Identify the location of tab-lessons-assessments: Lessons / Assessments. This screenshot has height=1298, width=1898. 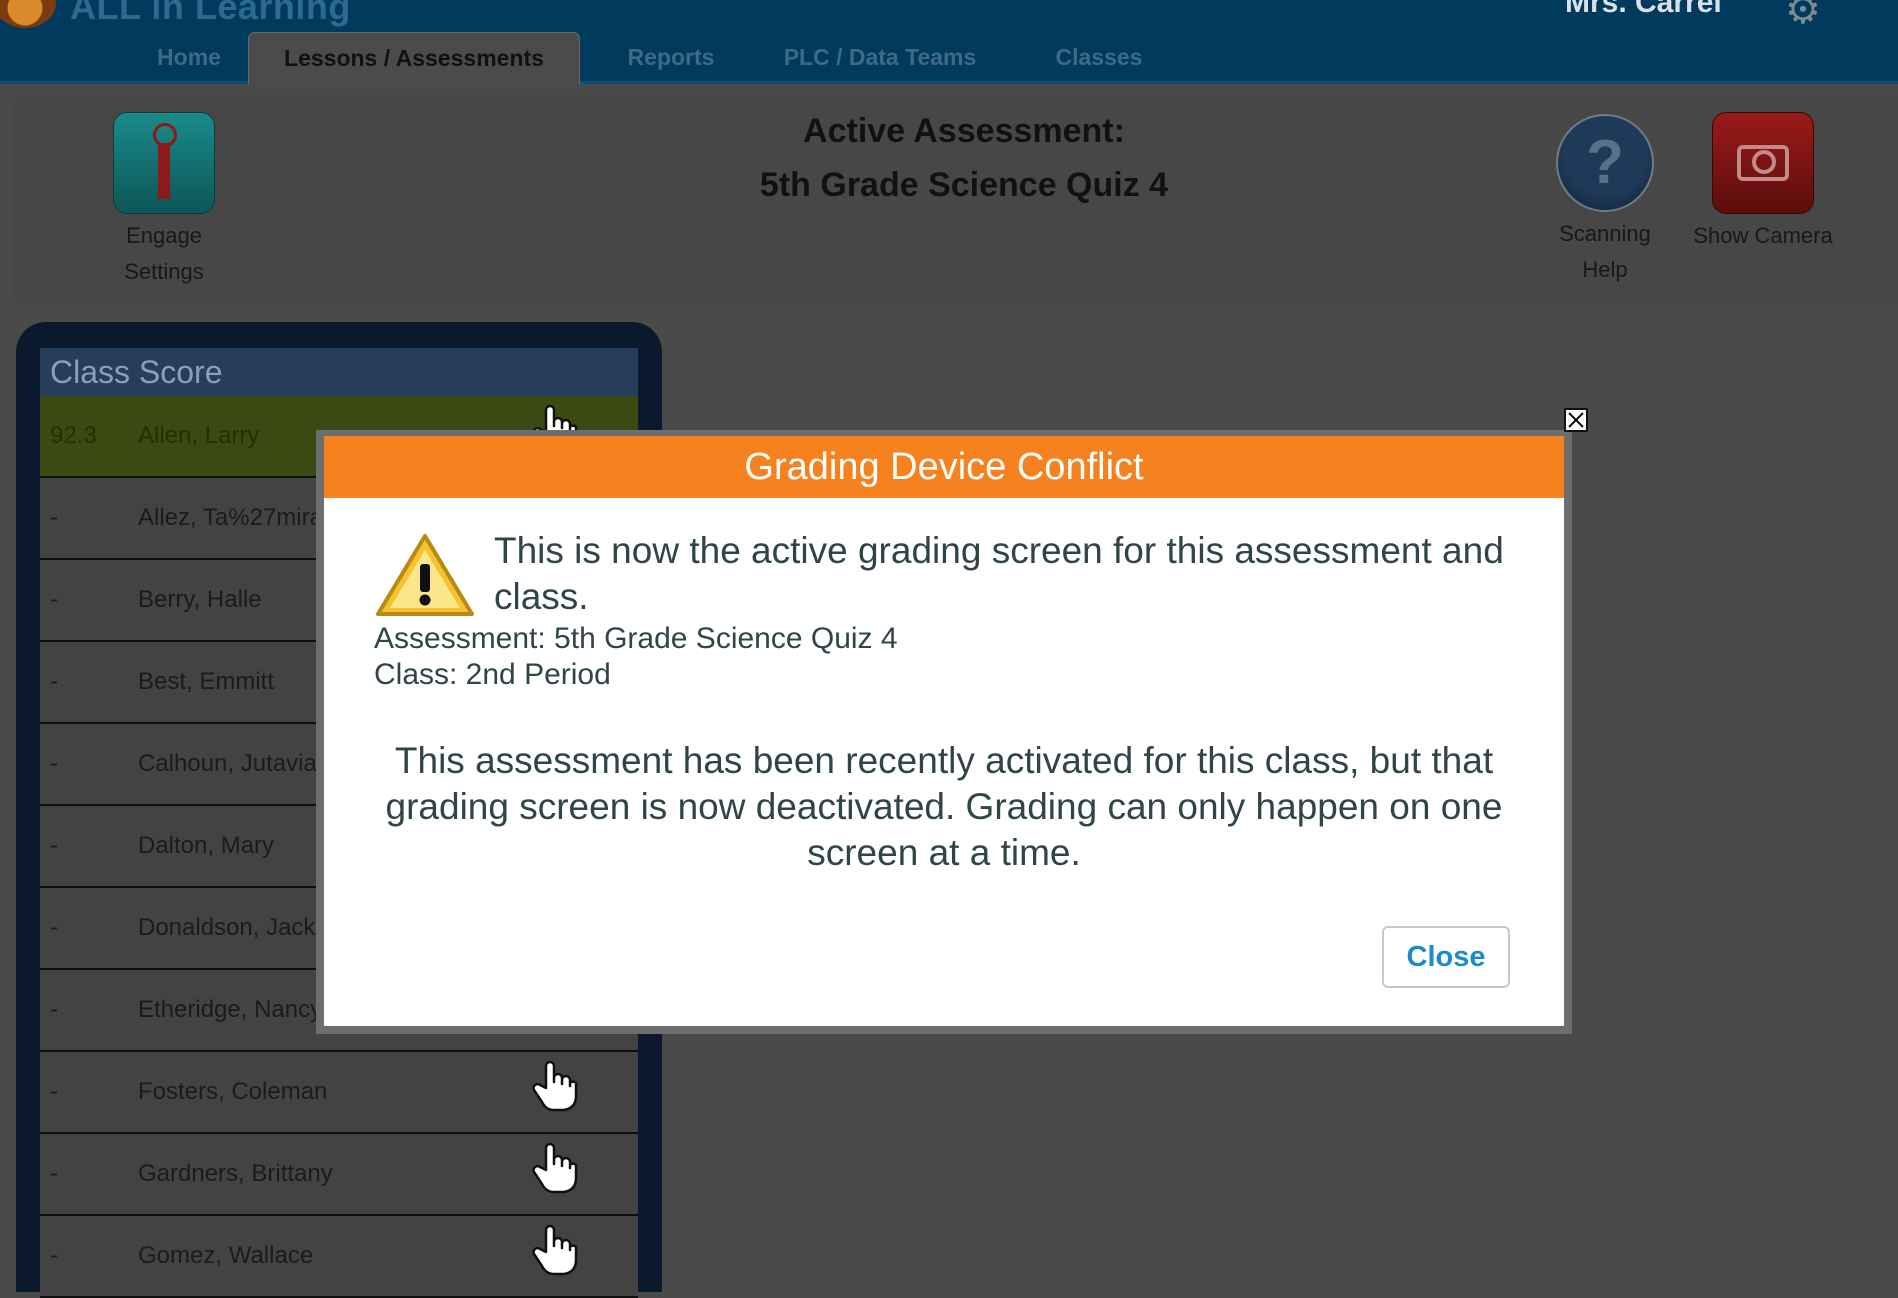
(414, 58).